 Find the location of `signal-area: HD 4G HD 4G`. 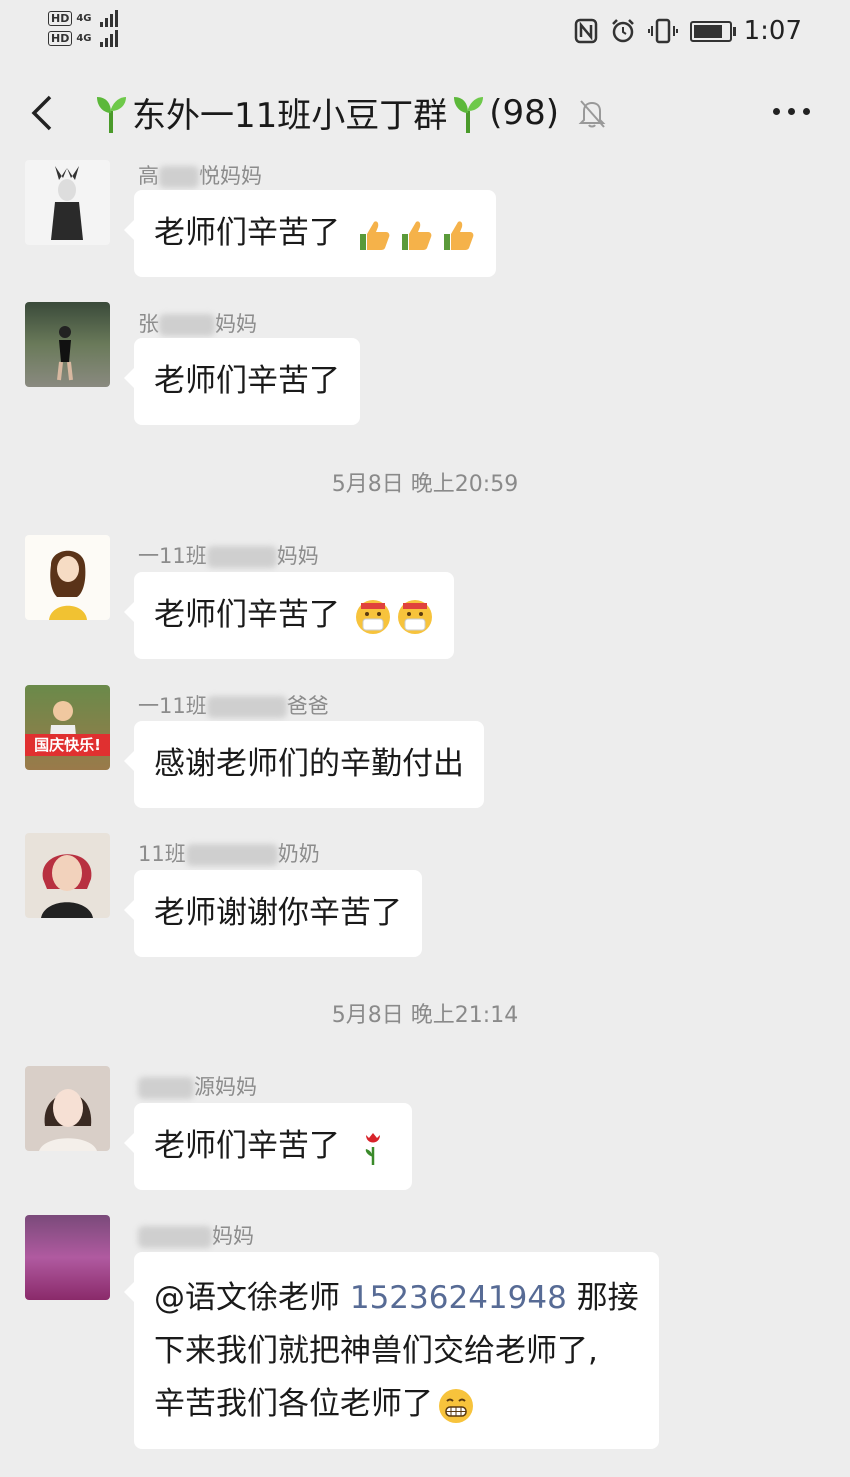

signal-area: HD 4G HD 4G is located at coordinates (83, 28).